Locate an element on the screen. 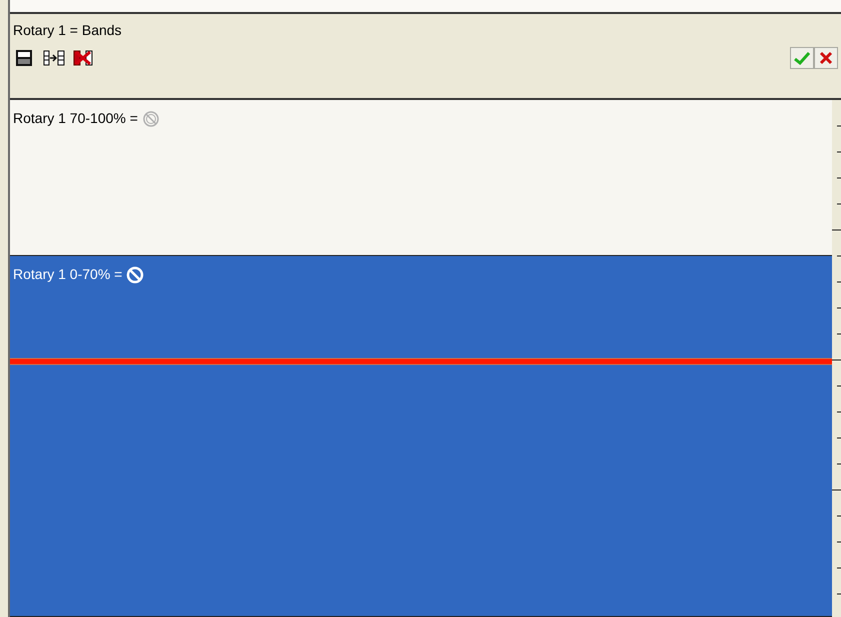  header-title: Rotary 1 = Bands is located at coordinates (68, 30).